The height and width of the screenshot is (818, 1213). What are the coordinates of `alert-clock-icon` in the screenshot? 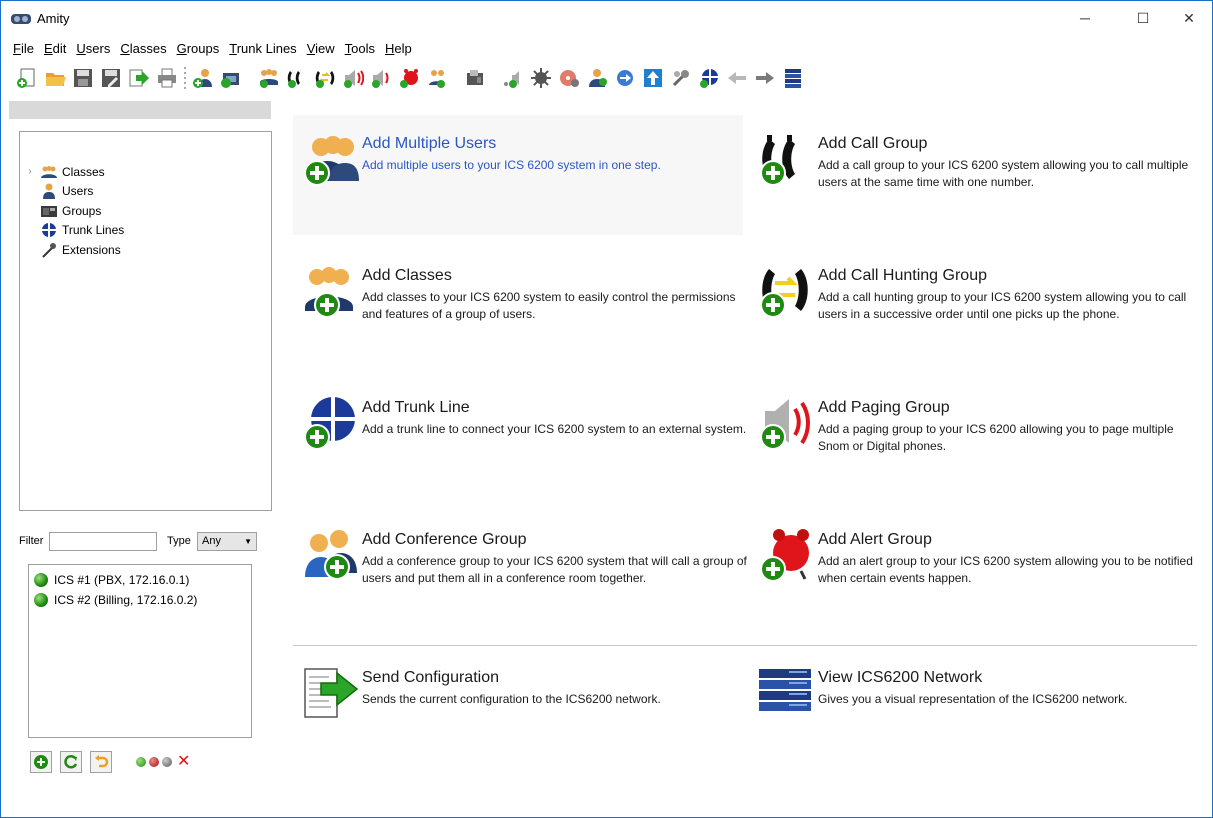 It's located at (409, 78).